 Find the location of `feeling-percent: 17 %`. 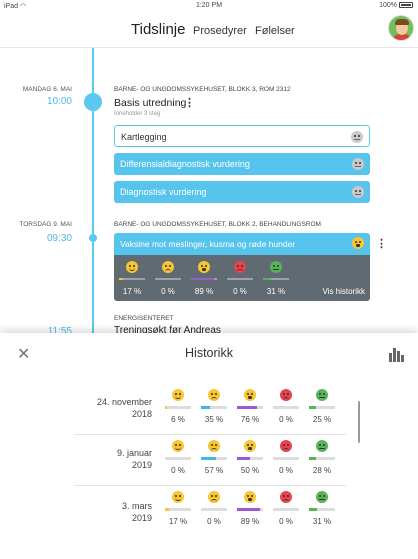

feeling-percent: 17 % is located at coordinates (132, 291).